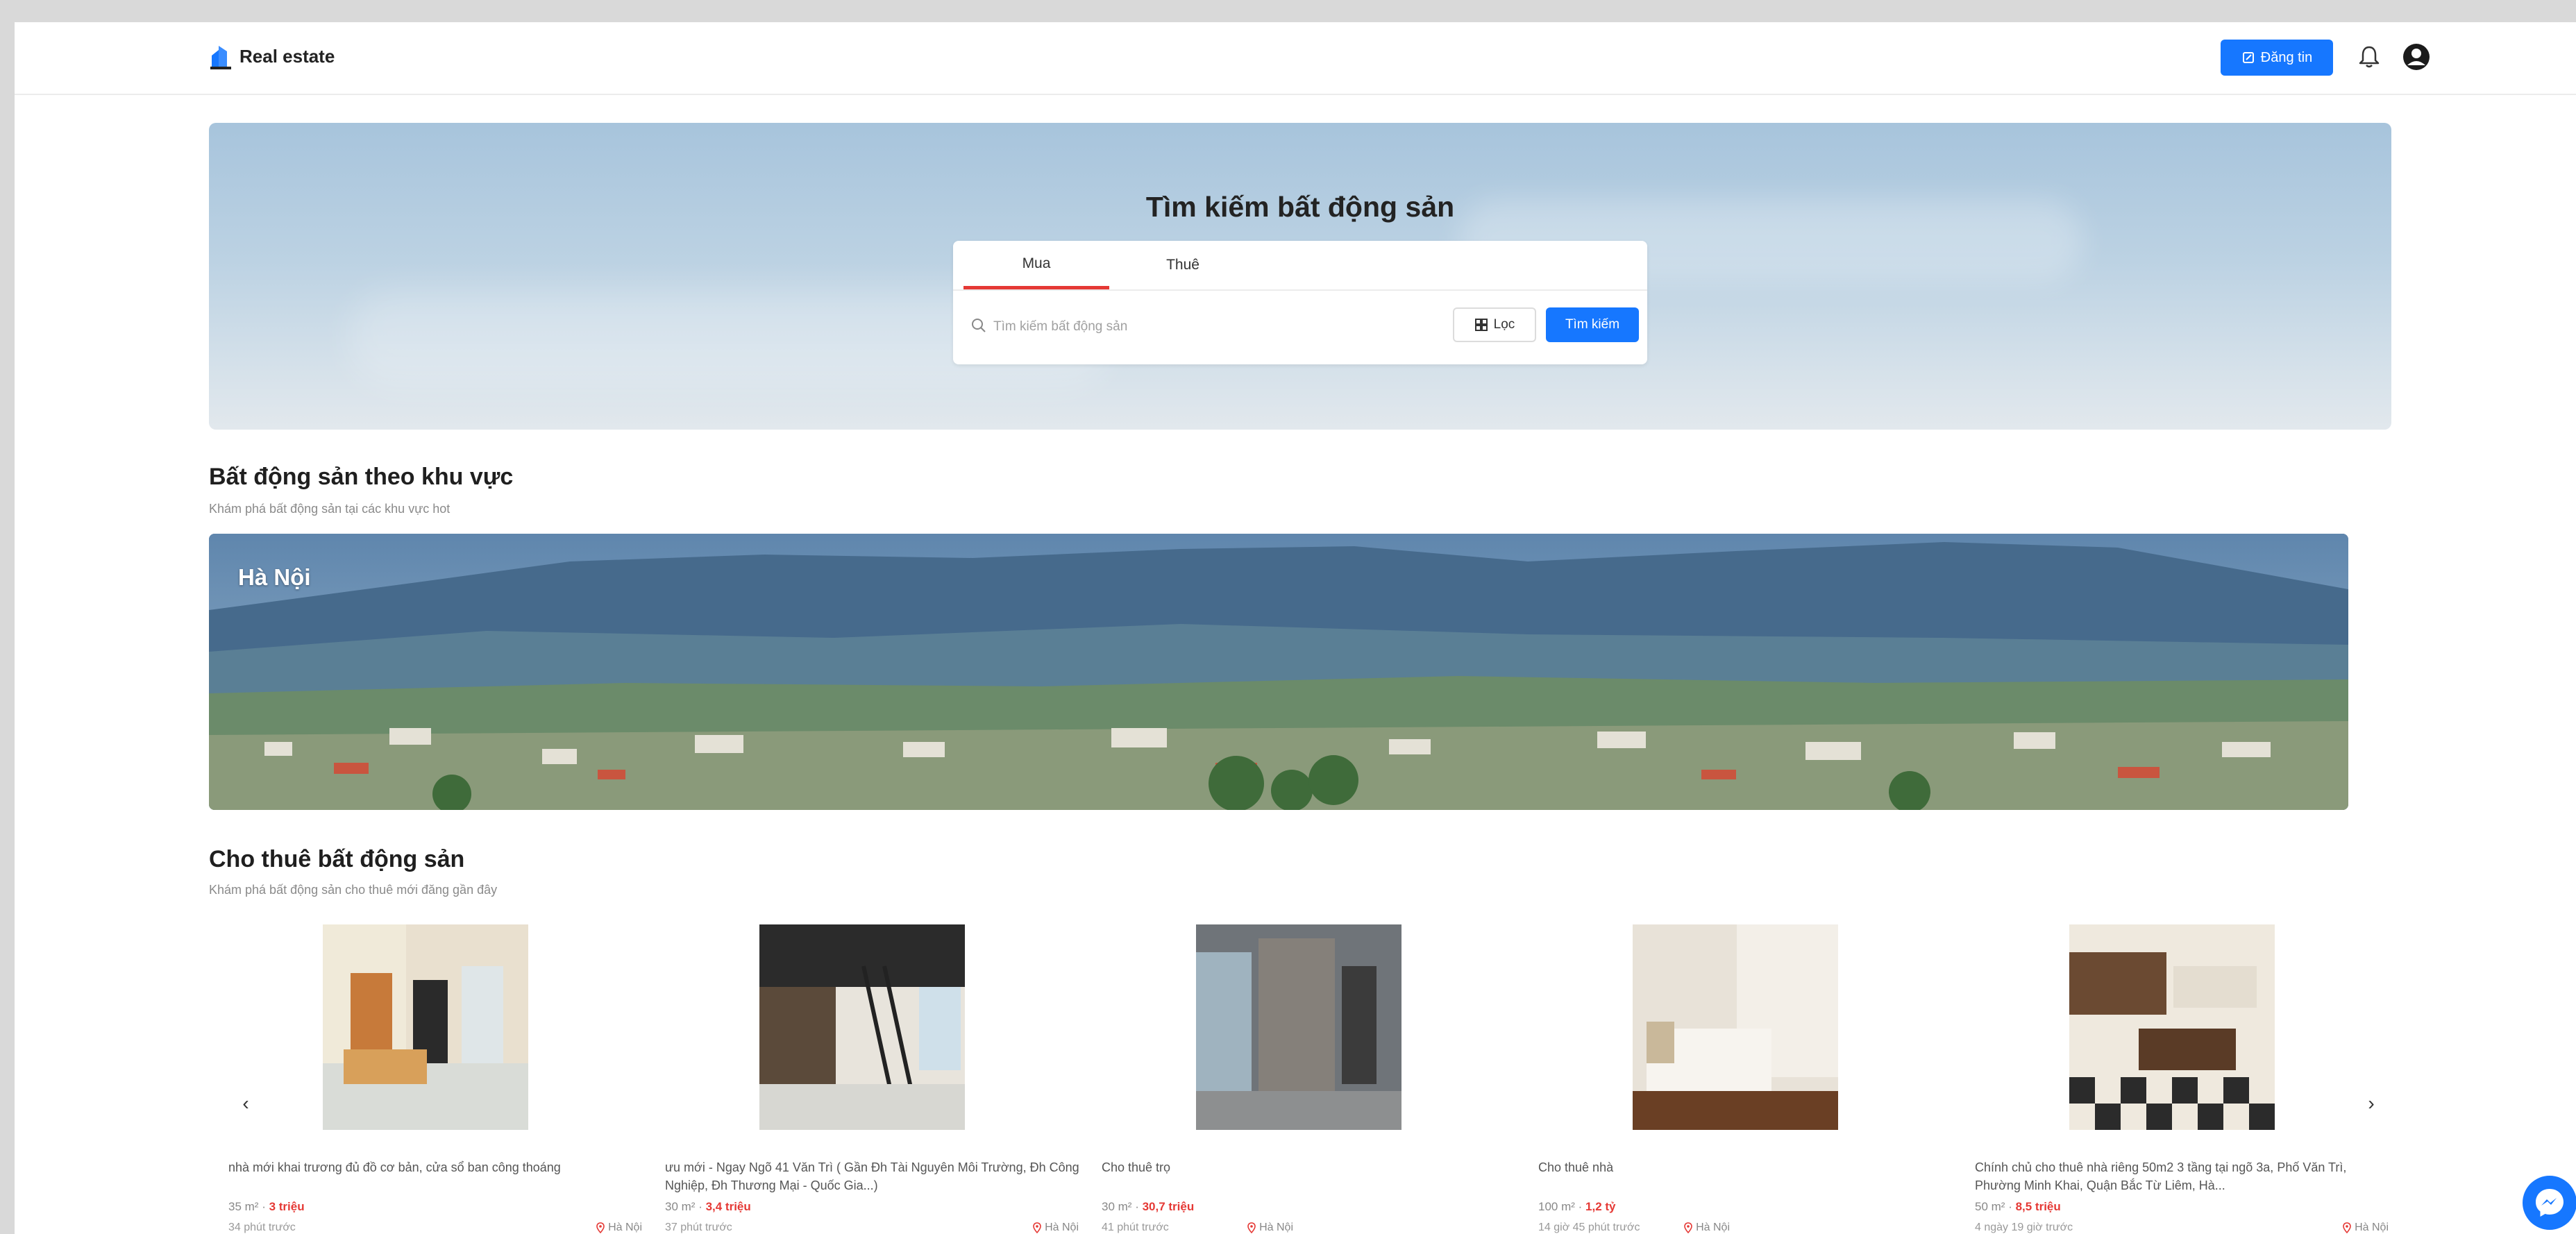 The image size is (2576, 1234). Describe the element at coordinates (728, 1206) in the screenshot. I see `listing-price: 3,4 triệu` at that location.